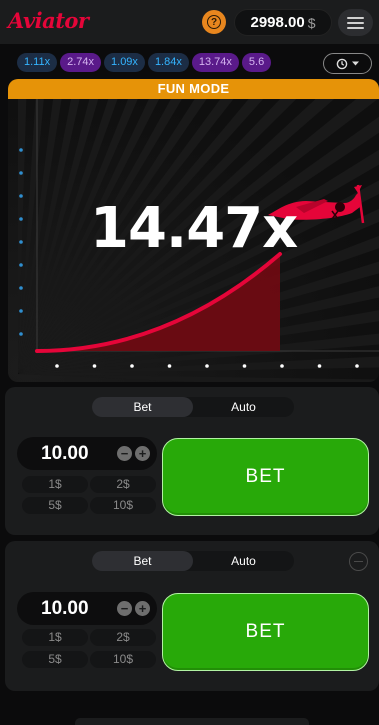 The width and height of the screenshot is (379, 725). Describe the element at coordinates (311, 22) in the screenshot. I see `balance-currency: $` at that location.